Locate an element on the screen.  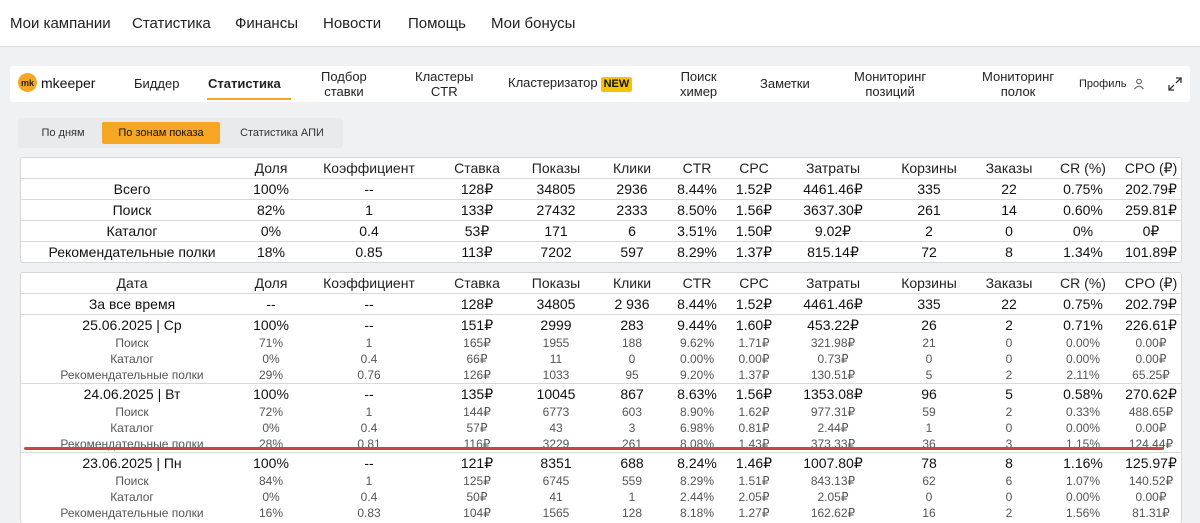
logo-badge: mk is located at coordinates (27, 82).